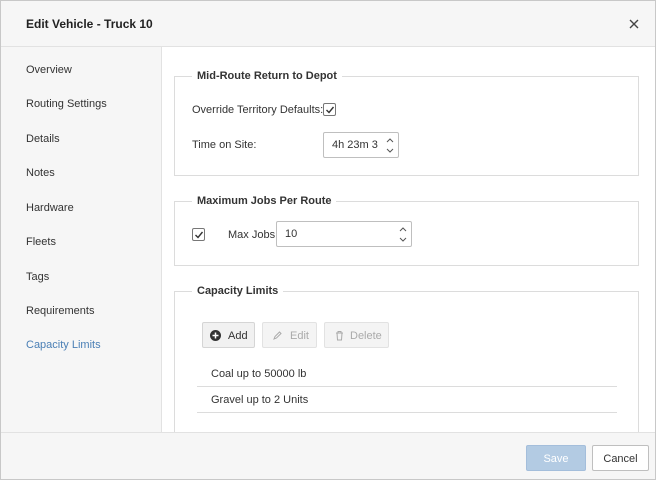  What do you see at coordinates (335, 234) in the screenshot?
I see `max-jobs-input` at bounding box center [335, 234].